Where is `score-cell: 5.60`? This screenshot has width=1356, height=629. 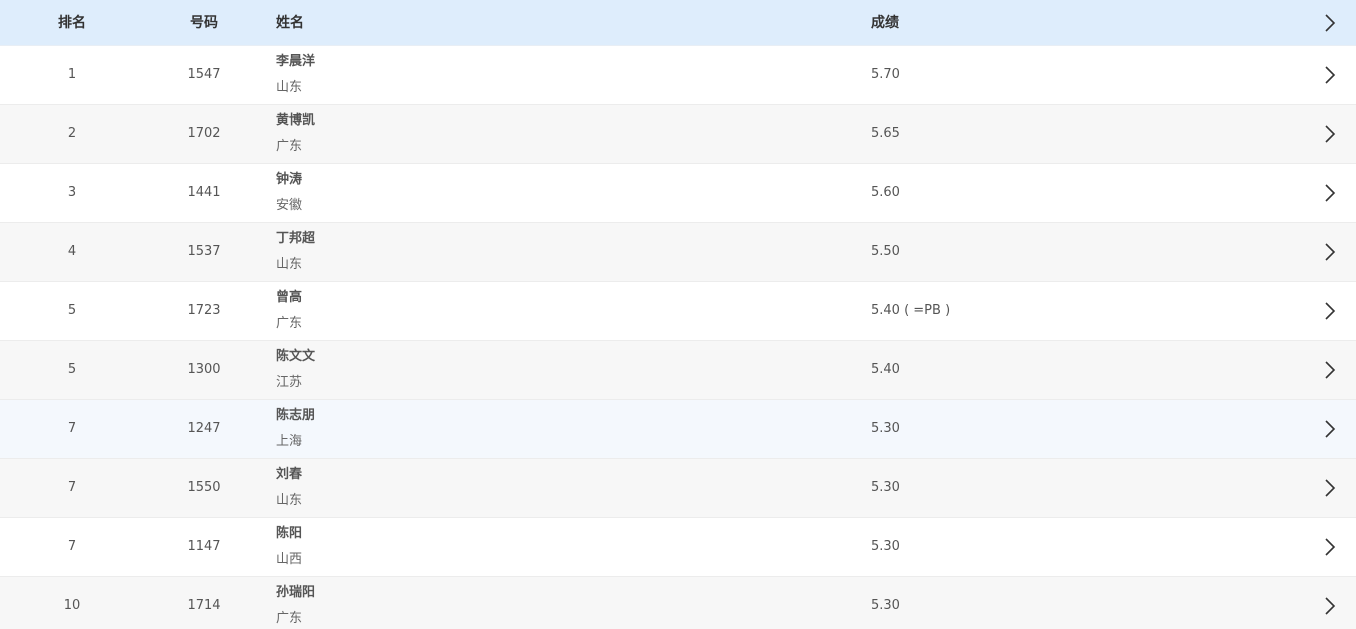 score-cell: 5.60 is located at coordinates (885, 192).